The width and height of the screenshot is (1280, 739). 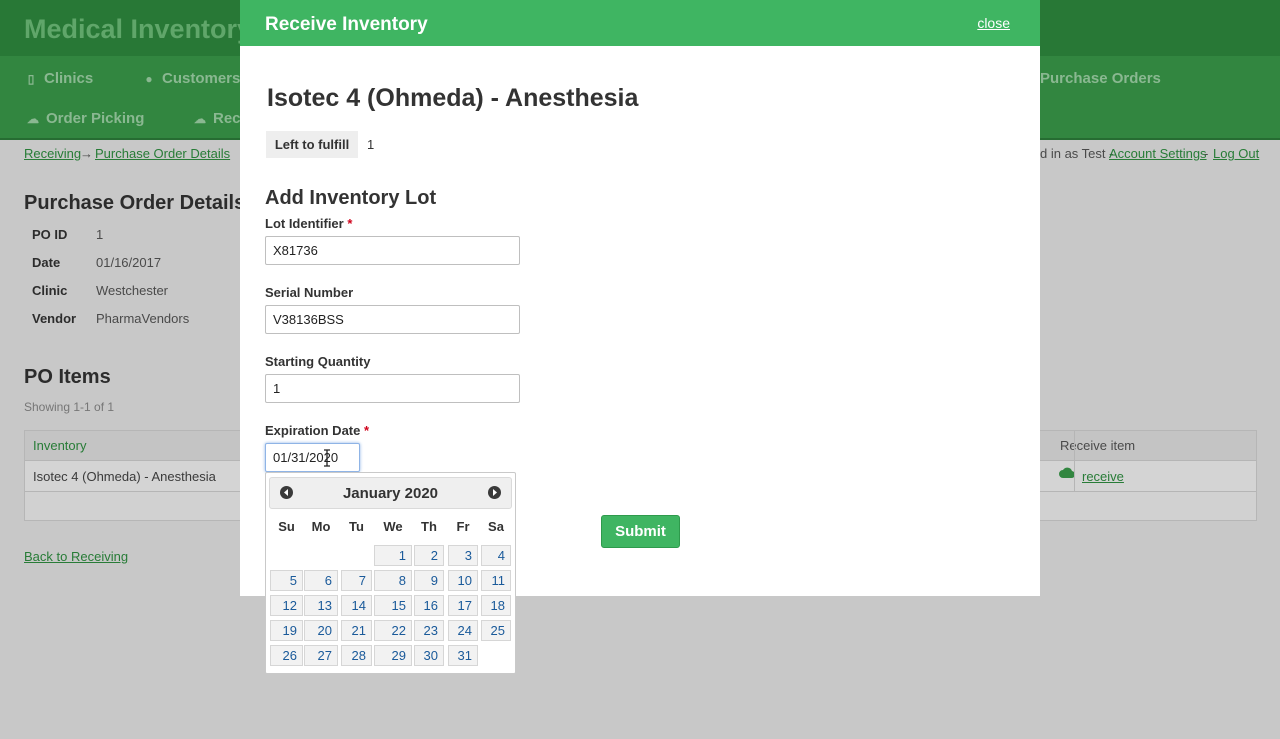 I want to click on left-to-fulfill-value: 1, so click(x=371, y=144).